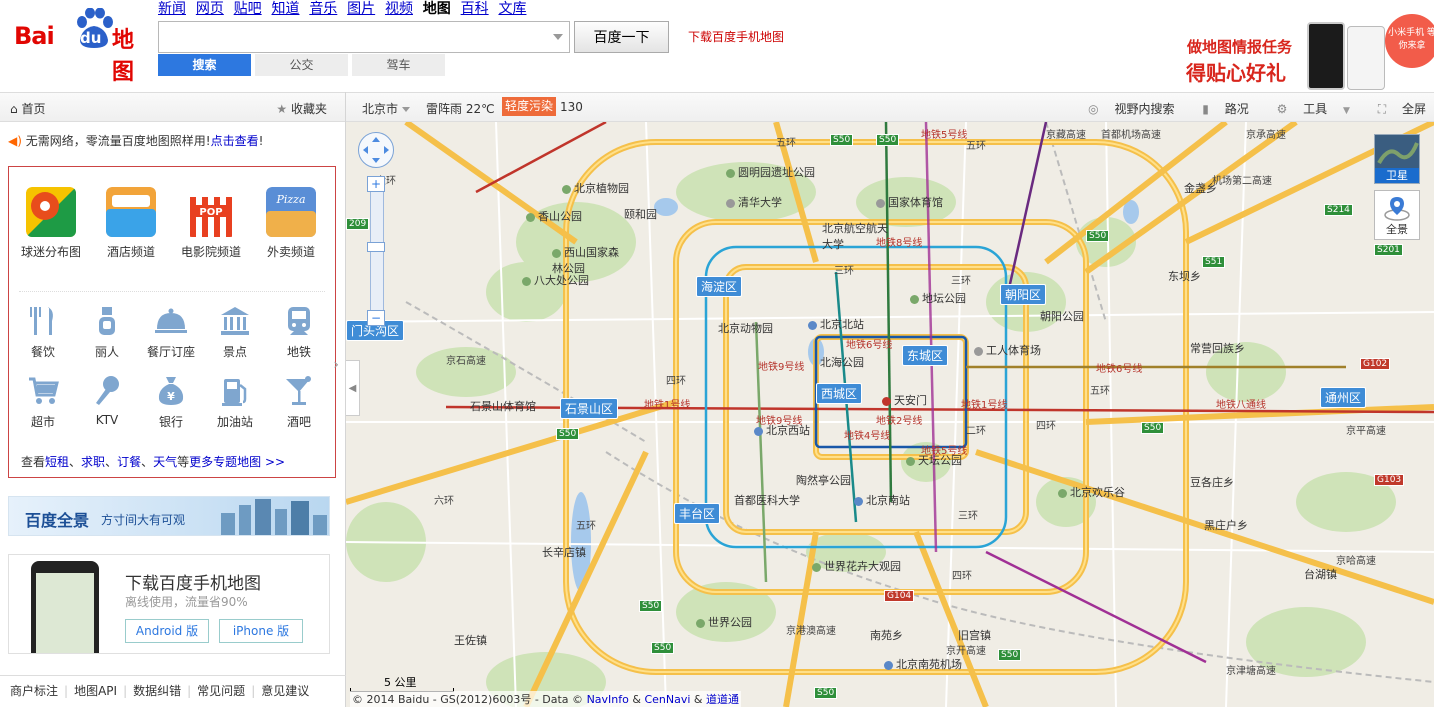  I want to click on district-label: 海淀区, so click(719, 286).